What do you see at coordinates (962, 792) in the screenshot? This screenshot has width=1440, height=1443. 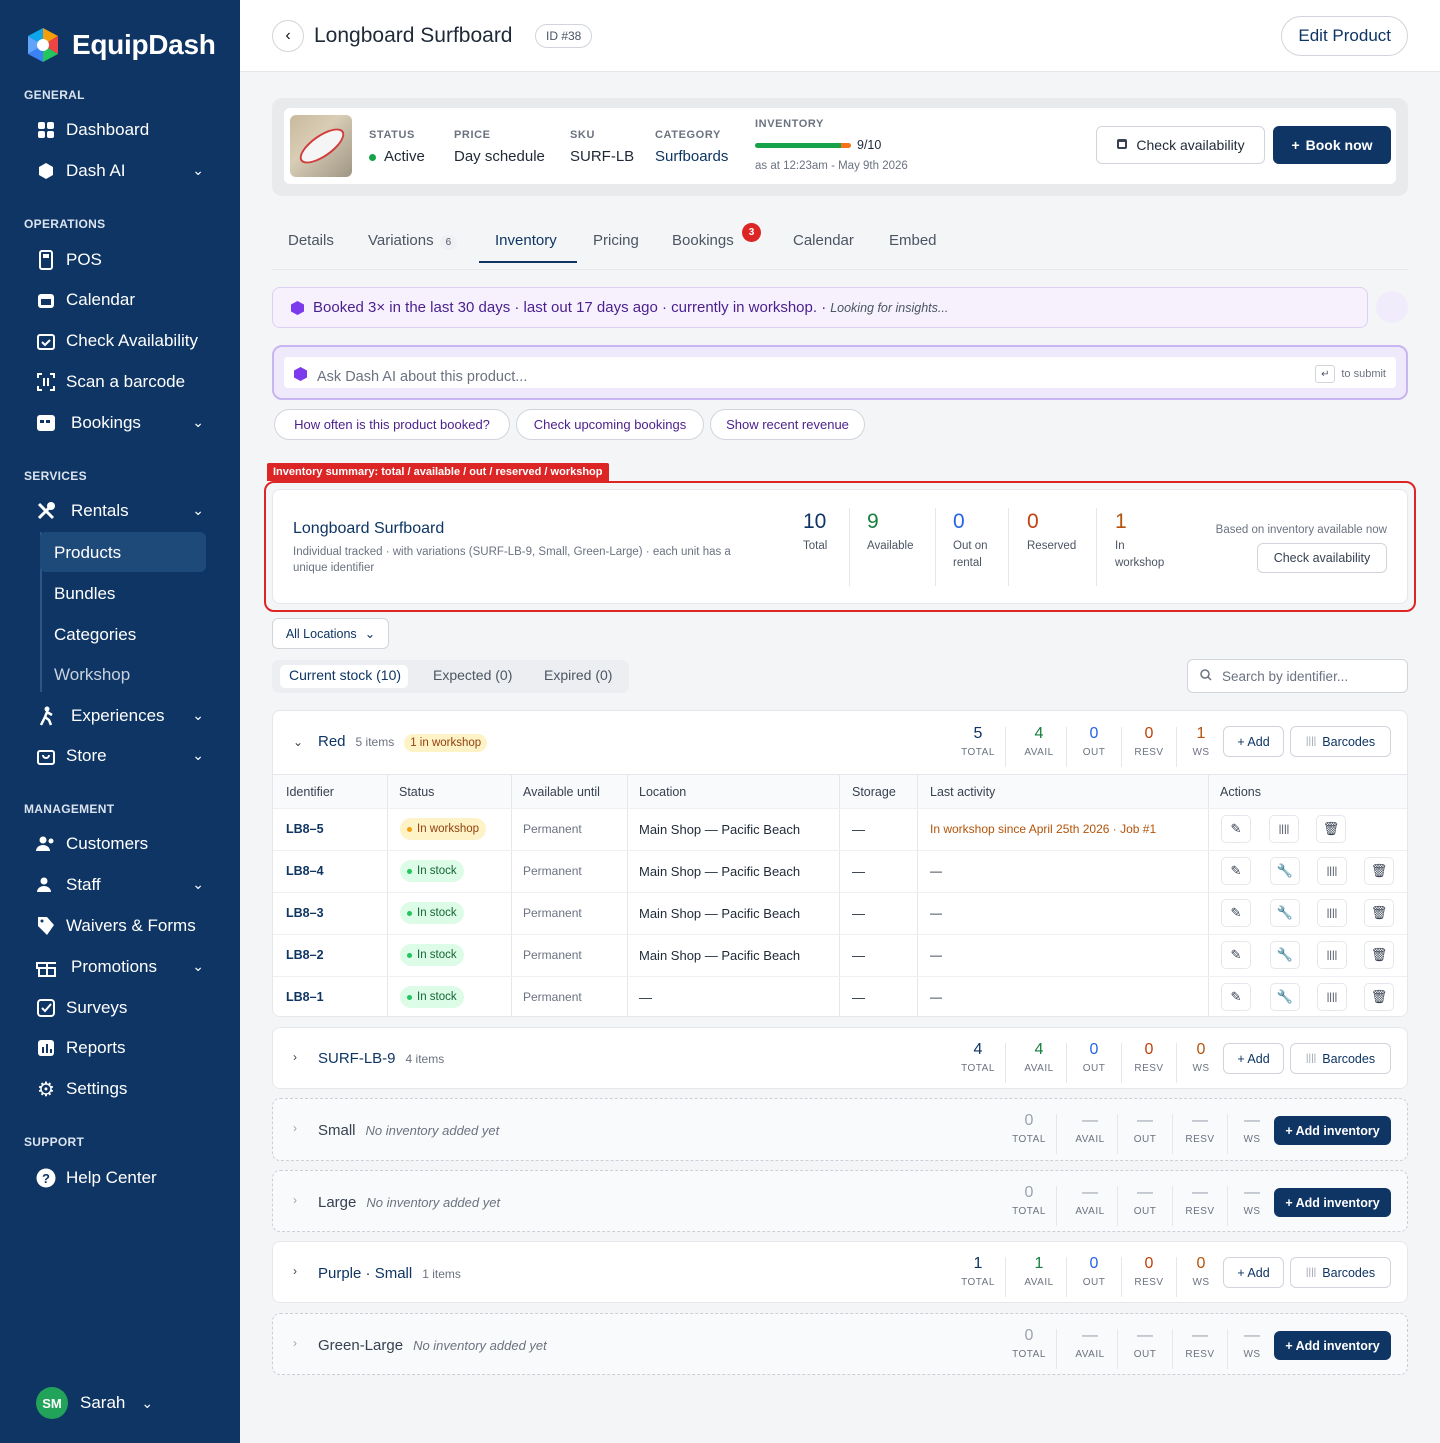 I see `column-header: Last activity` at bounding box center [962, 792].